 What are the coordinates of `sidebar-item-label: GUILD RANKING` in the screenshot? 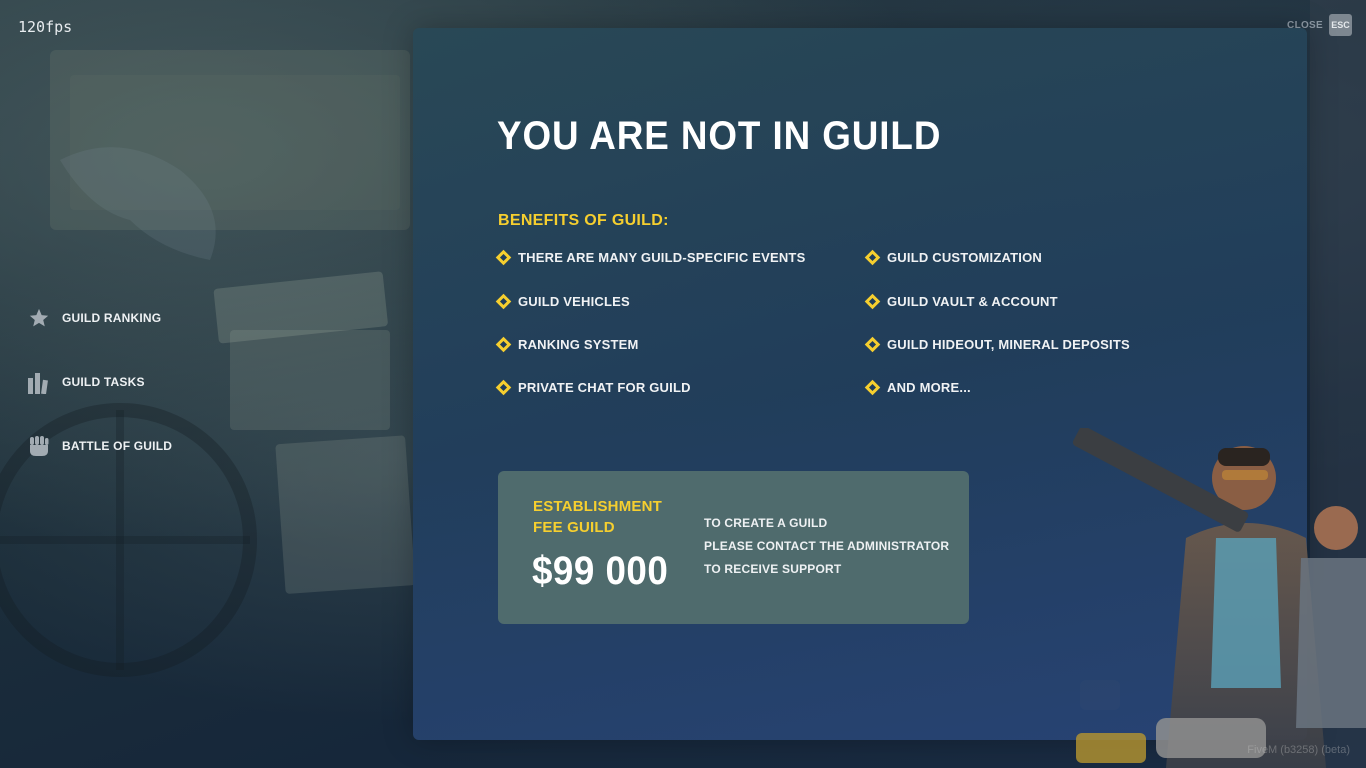 It's located at (112, 318).